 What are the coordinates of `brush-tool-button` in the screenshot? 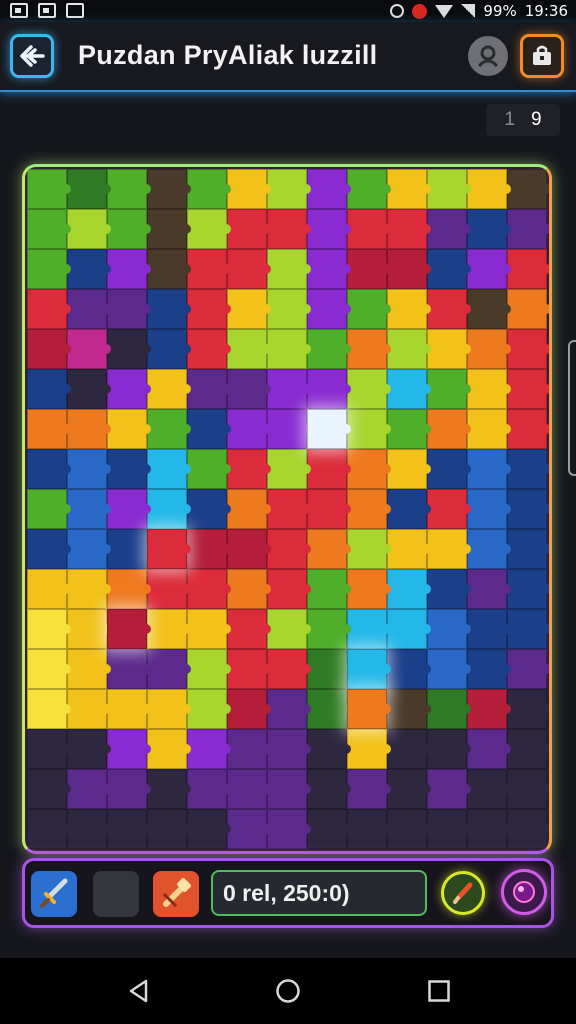 It's located at (463, 893).